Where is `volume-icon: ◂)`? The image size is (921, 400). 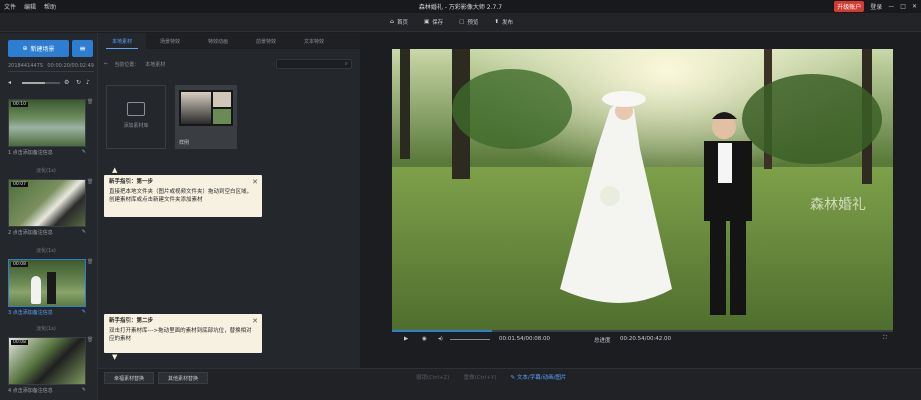 volume-icon: ◂) is located at coordinates (440, 339).